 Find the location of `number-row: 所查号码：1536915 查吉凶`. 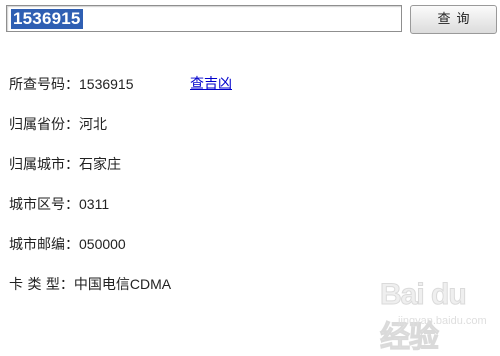

number-row: 所查号码：1536915 查吉凶 is located at coordinates (120, 84).